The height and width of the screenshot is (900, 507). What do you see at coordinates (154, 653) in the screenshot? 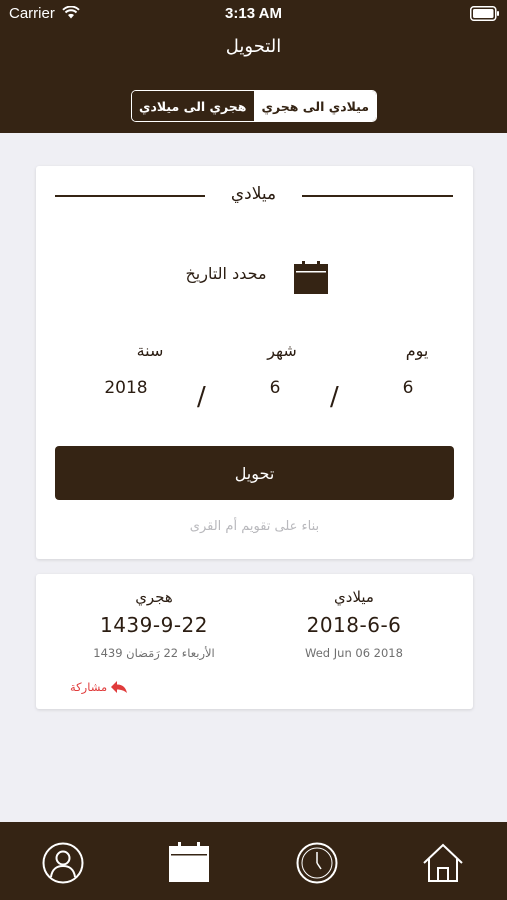
I see `hijri-day-text: الأربعاء 22 رَمَضان 1439` at bounding box center [154, 653].